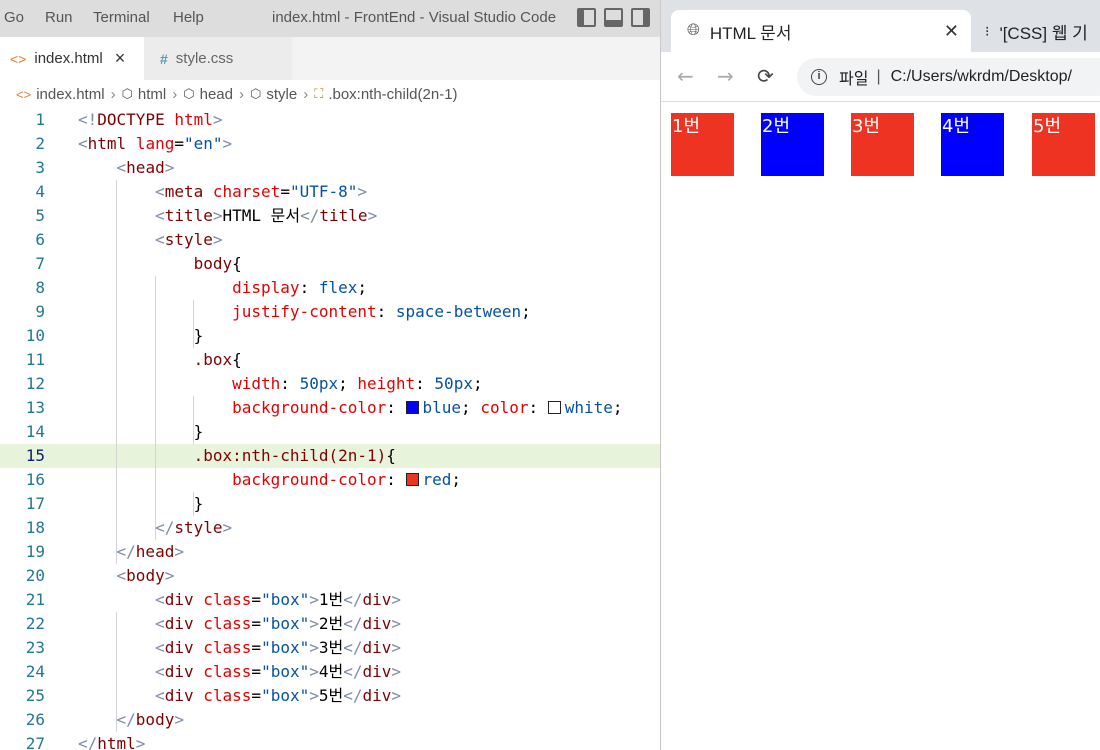  What do you see at coordinates (330, 720) in the screenshot?
I see `code-line: 26 </body>` at bounding box center [330, 720].